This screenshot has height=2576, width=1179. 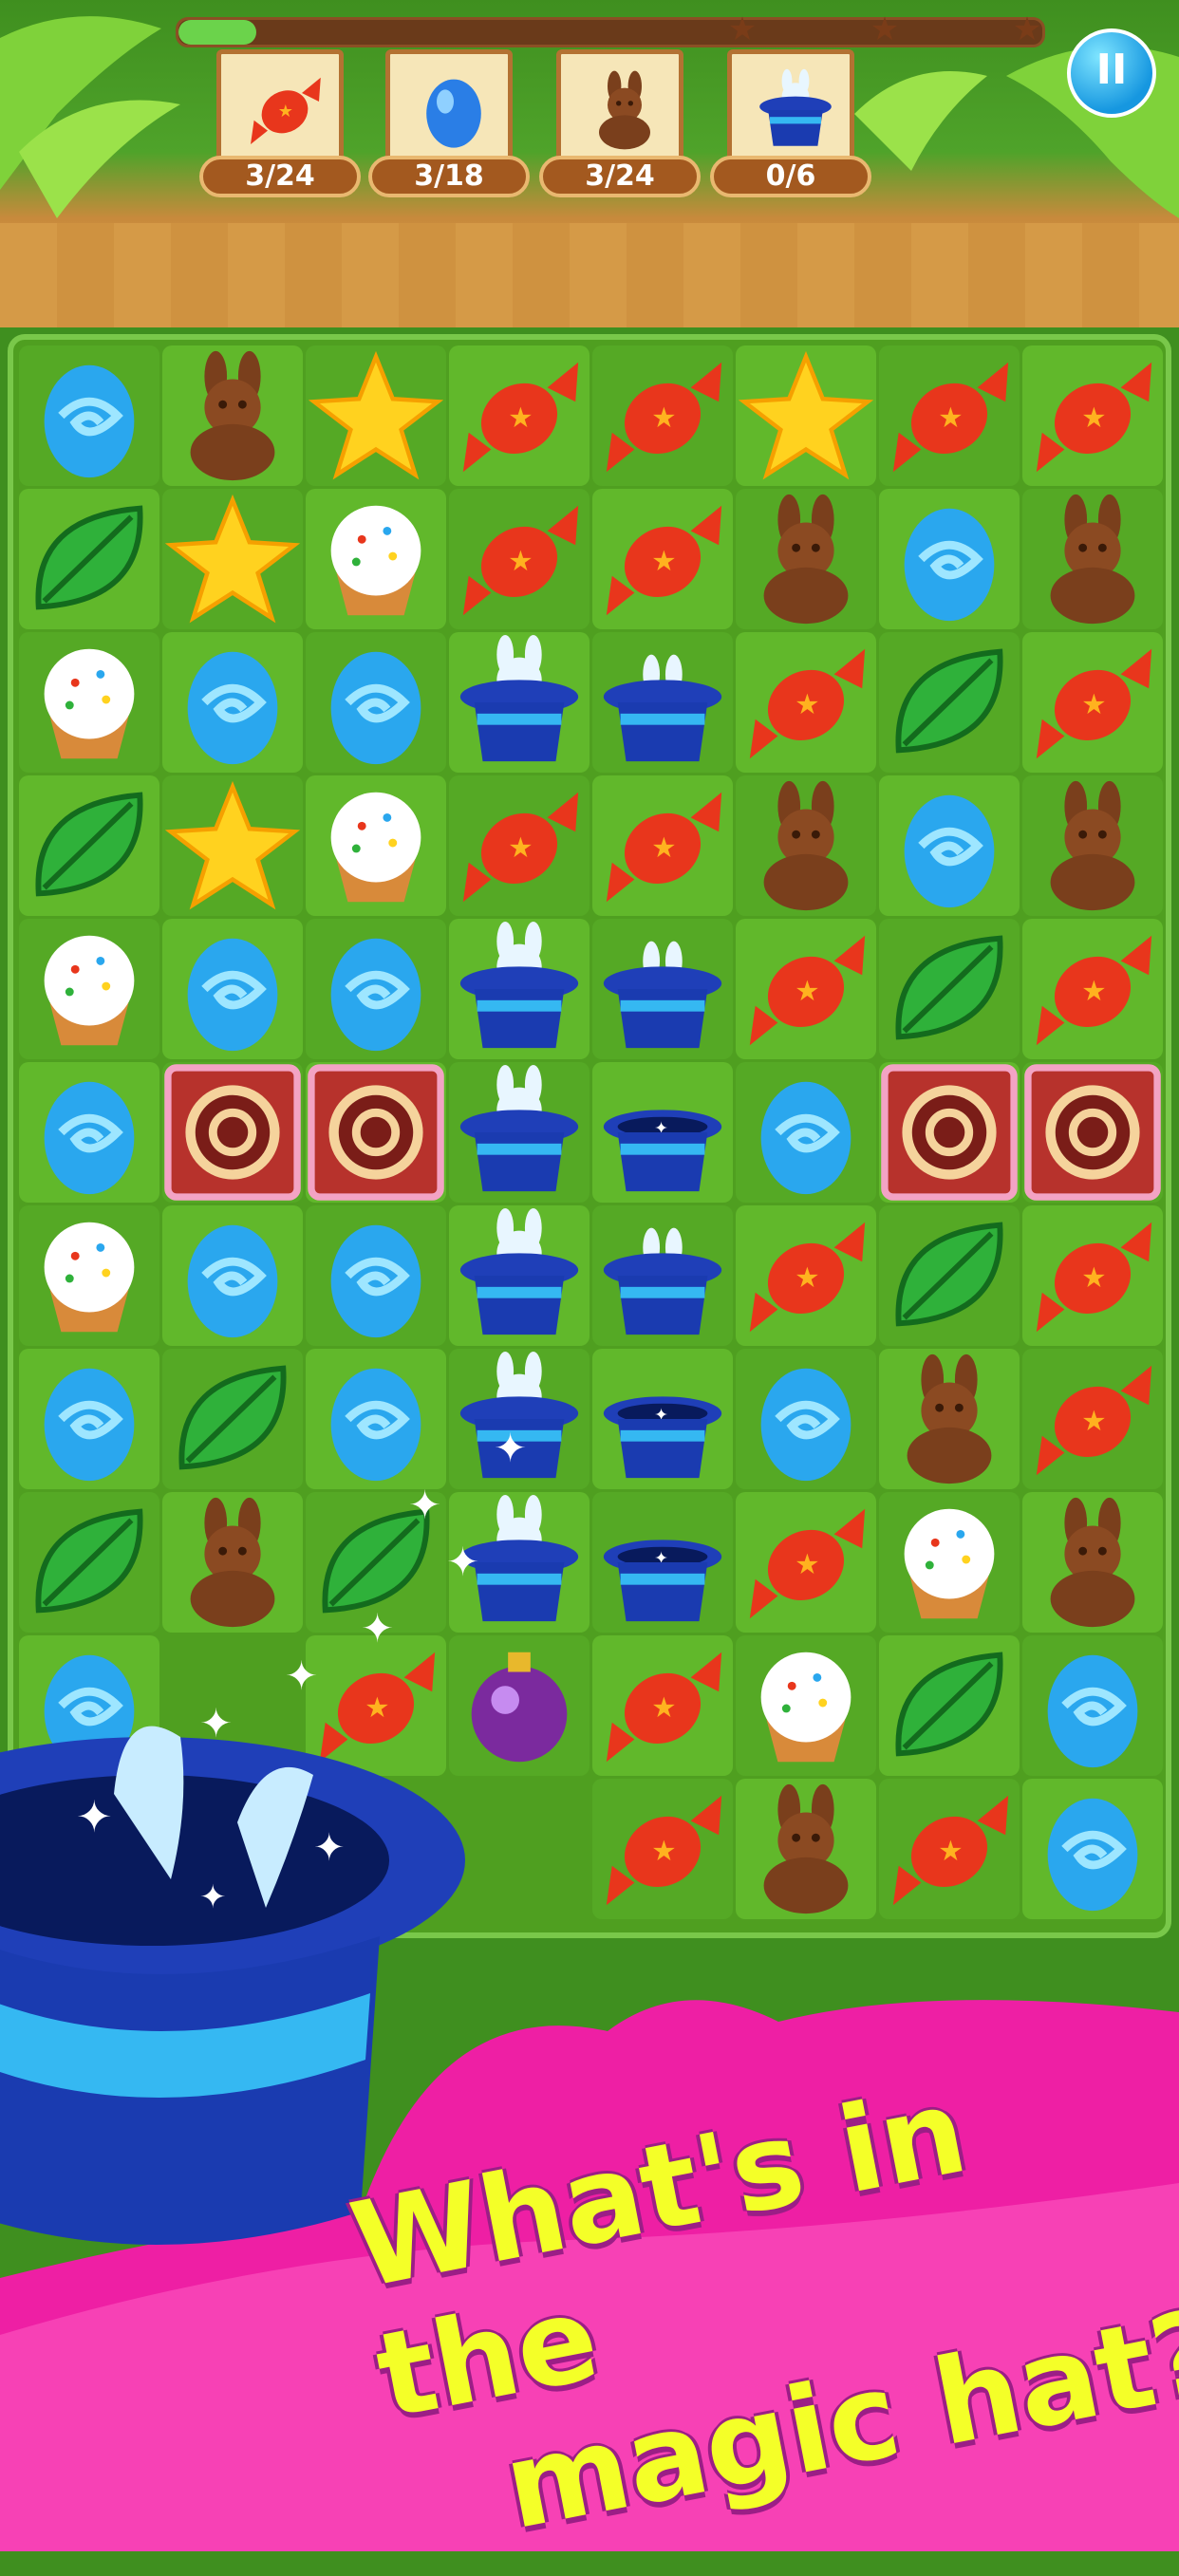 What do you see at coordinates (790, 176) in the screenshot?
I see `goal-count: 0/6` at bounding box center [790, 176].